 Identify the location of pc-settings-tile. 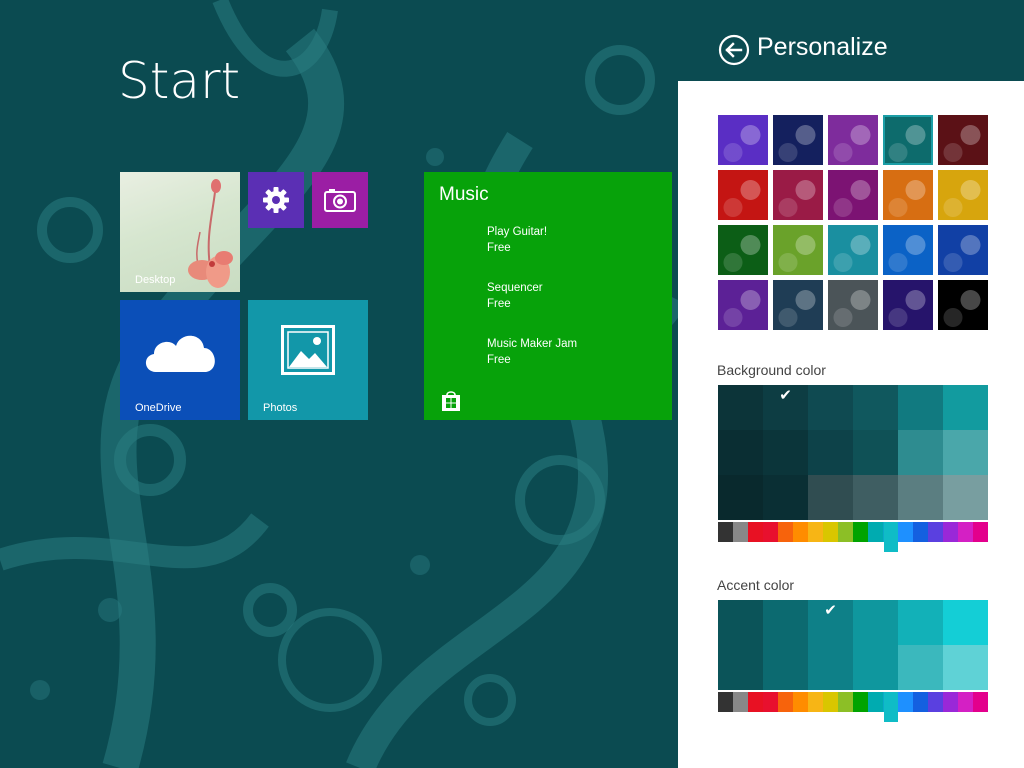
(276, 200).